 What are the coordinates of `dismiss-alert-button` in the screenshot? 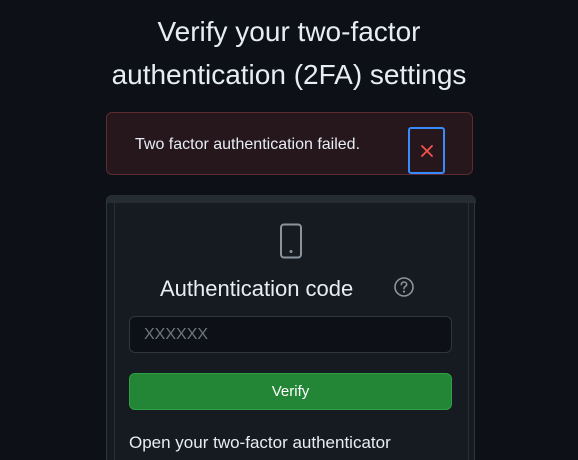 It's located at (426, 150).